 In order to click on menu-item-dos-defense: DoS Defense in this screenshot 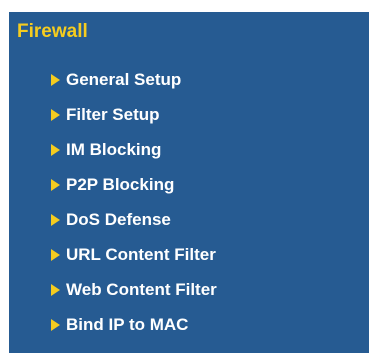, I will do `click(134, 219)`.